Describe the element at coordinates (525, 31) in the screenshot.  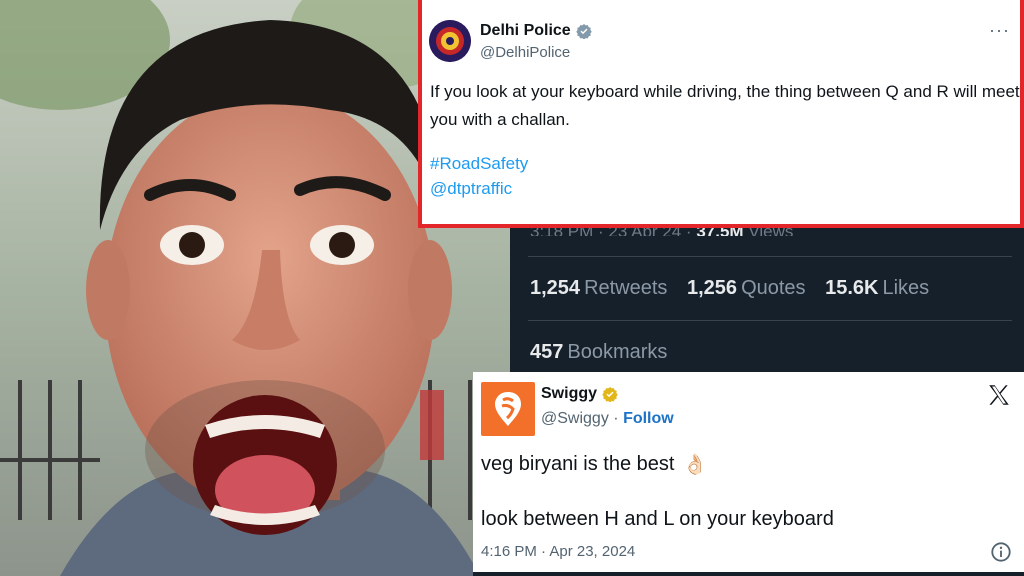
I see `author-name: Delhi Police` at that location.